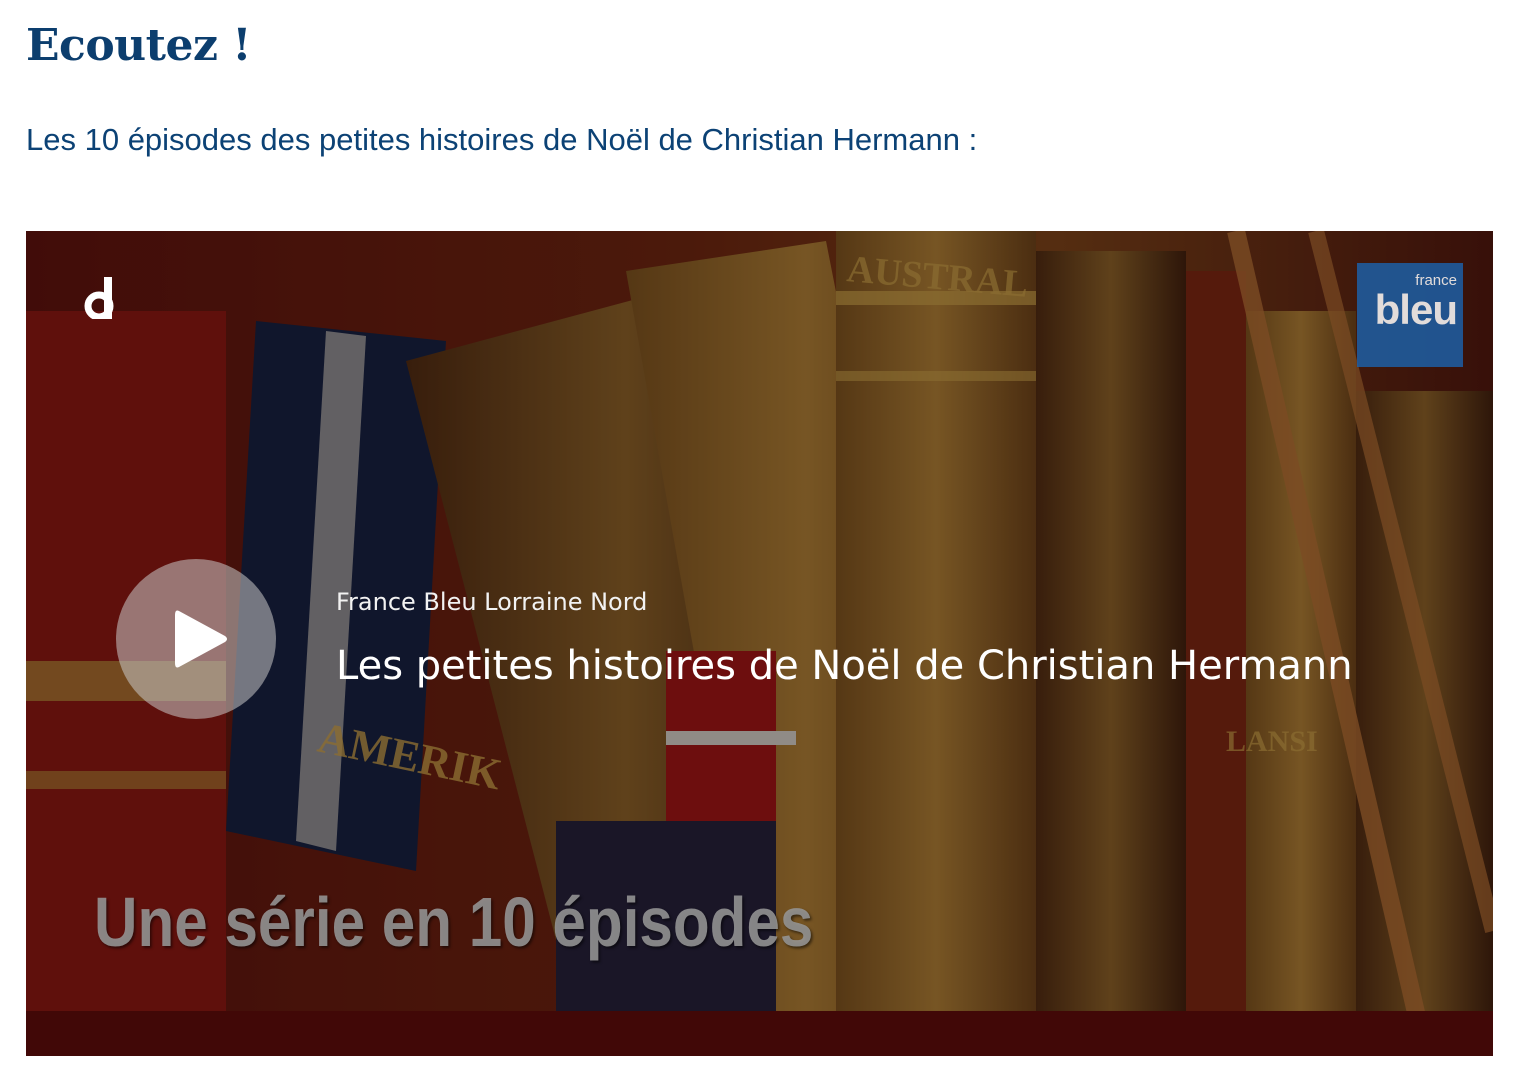 Image resolution: width=1518 pixels, height=1082 pixels. I want to click on video-channel: France Bleu Lorraine Nord, so click(844, 602).